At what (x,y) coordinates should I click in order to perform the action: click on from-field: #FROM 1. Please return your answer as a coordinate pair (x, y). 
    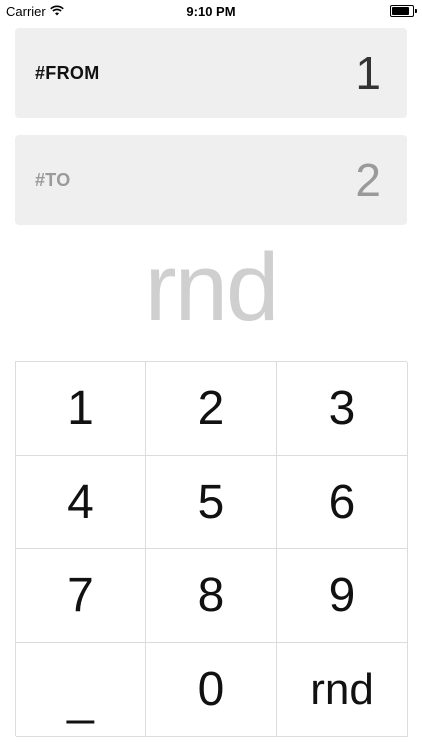
    Looking at the image, I should click on (211, 73).